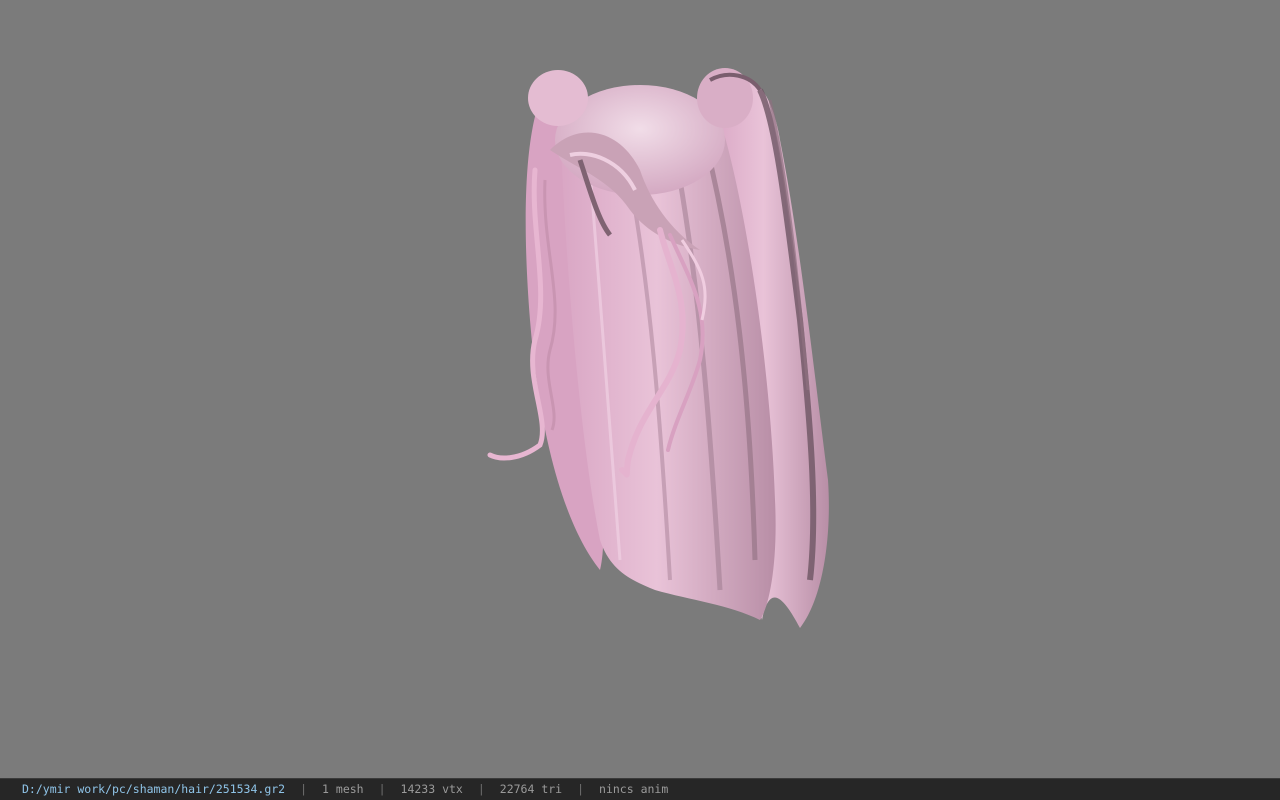 This screenshot has height=800, width=1280. I want to click on file-path: D:/ymir work/pc/shaman/hair/251534.gr2, so click(154, 789).